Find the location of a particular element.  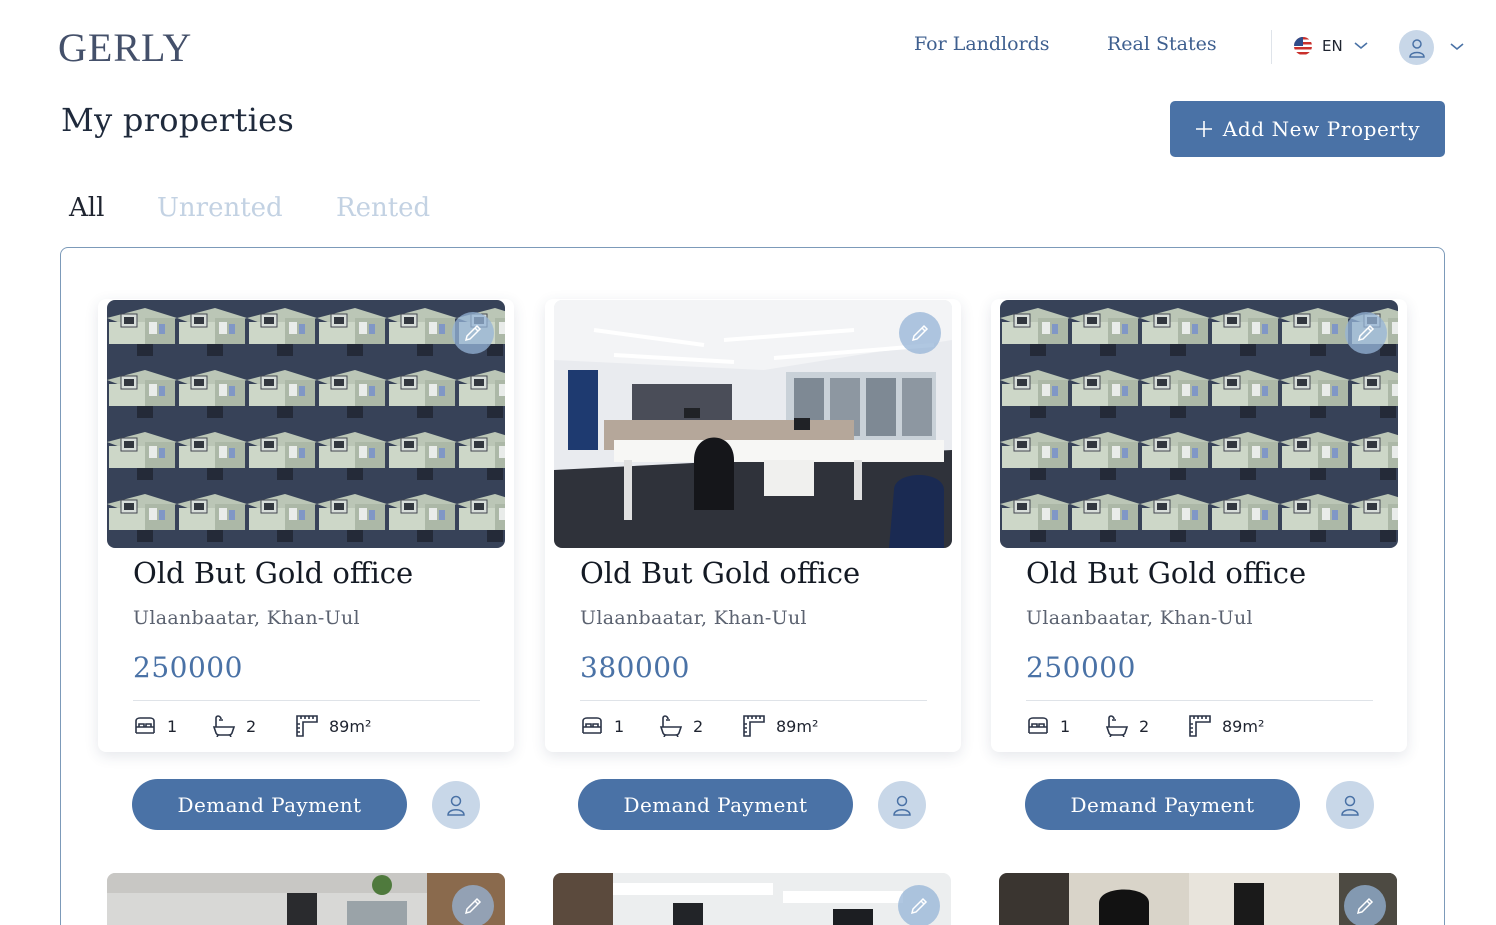

us-flag-icon is located at coordinates (1303, 46).